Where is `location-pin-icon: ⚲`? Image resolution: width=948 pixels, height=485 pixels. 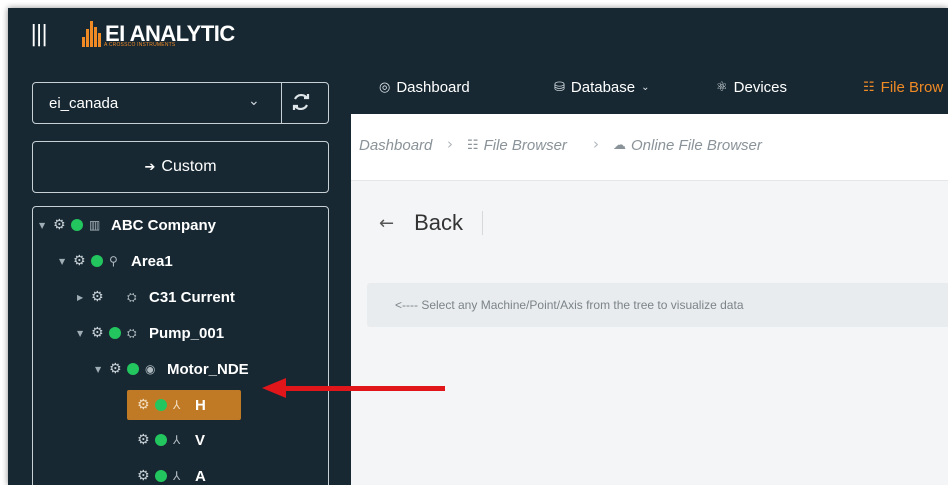 location-pin-icon: ⚲ is located at coordinates (113, 261).